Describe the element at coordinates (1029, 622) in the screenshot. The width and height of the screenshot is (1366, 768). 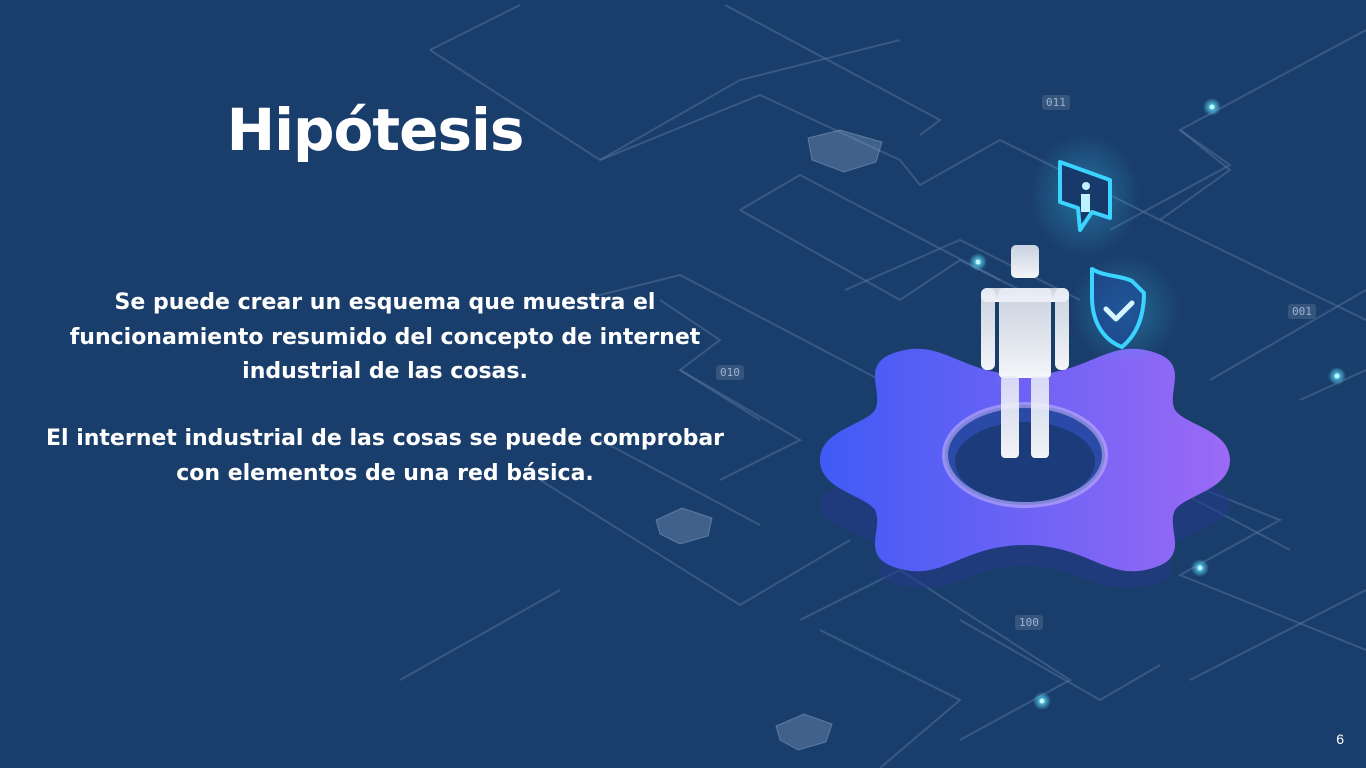
I see `binary-tag: 100` at that location.